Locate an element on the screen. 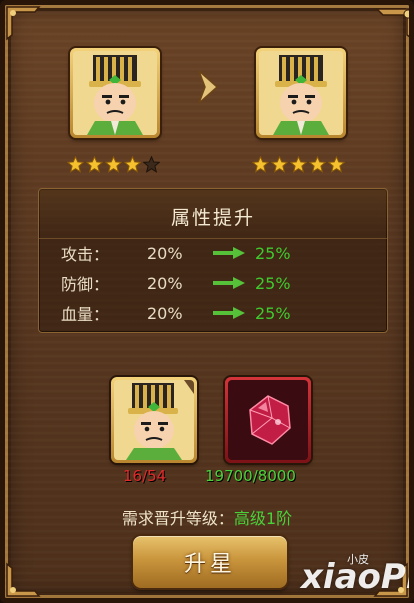 This screenshot has width=414, height=603. attribute-label: 攻击： is located at coordinates (85, 254).